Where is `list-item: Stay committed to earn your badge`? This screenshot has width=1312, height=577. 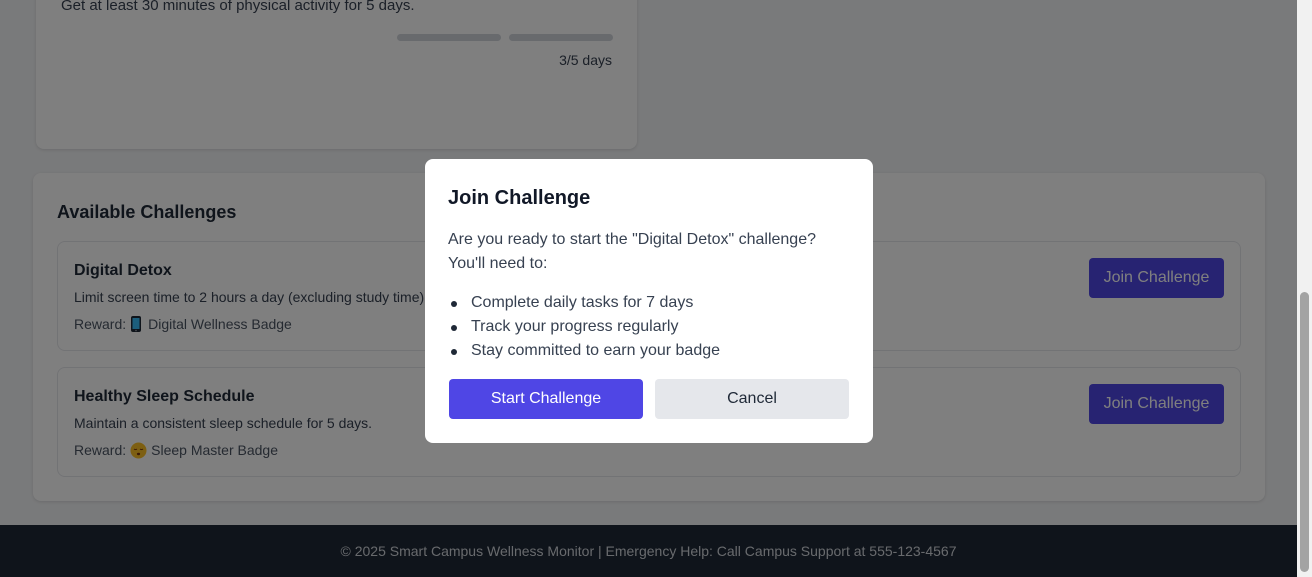 list-item: Stay committed to earn your badge is located at coordinates (584, 351).